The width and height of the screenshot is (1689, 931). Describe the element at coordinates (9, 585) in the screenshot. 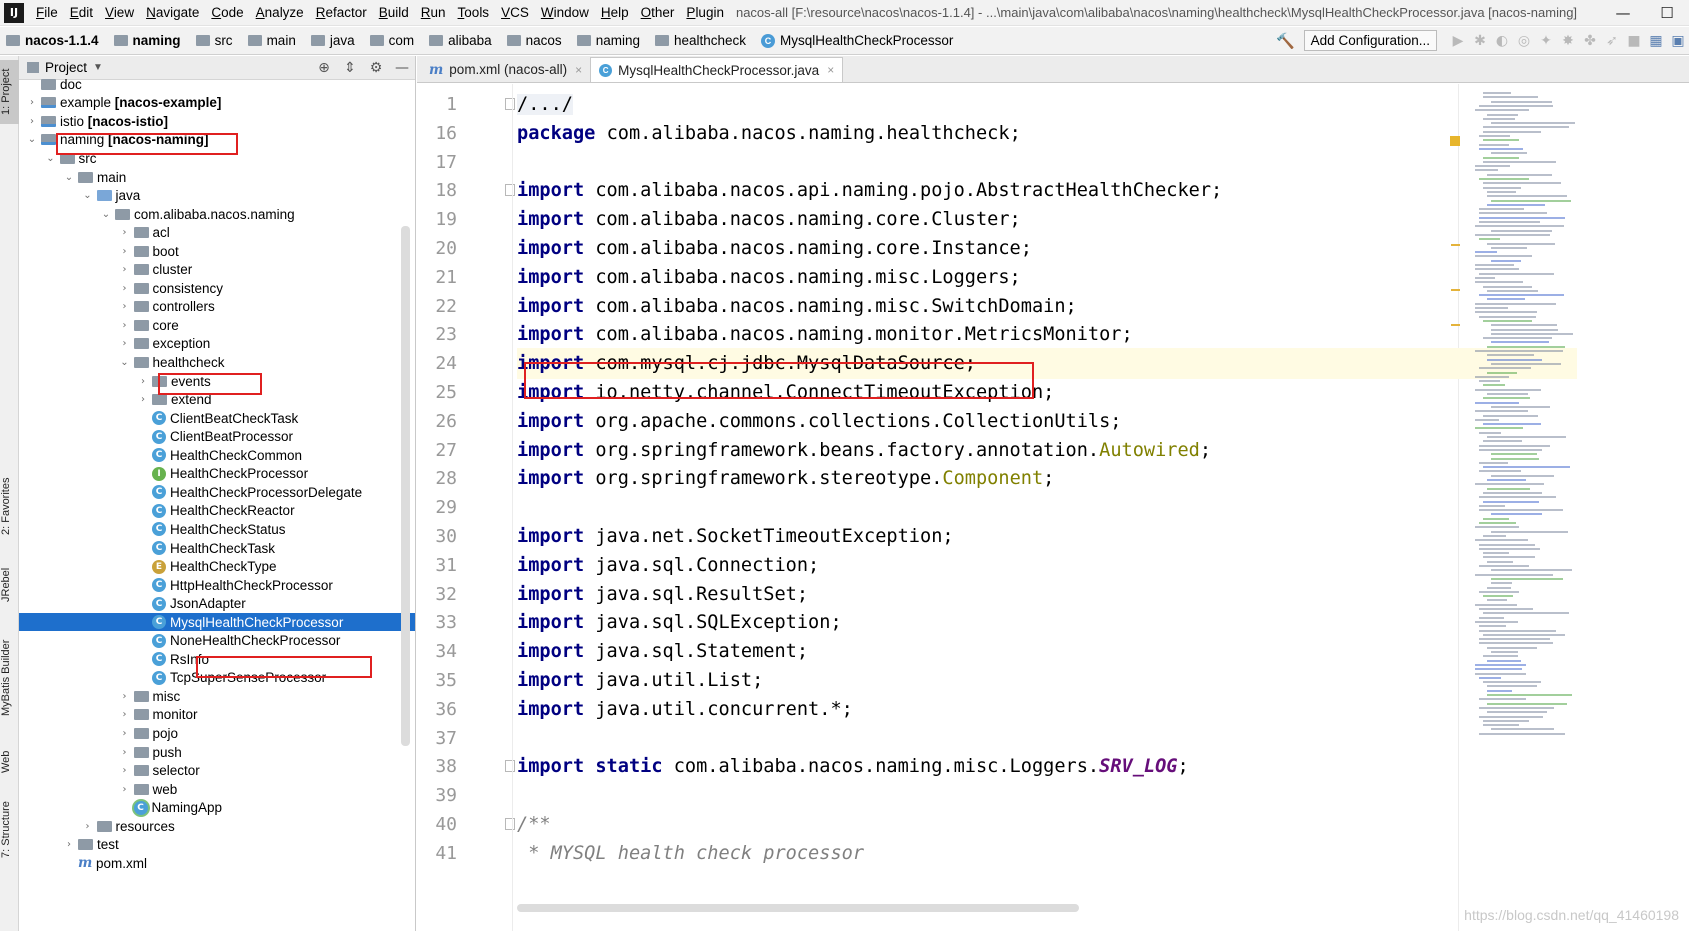

I see `jrebel-tool-tab: JRebel` at that location.